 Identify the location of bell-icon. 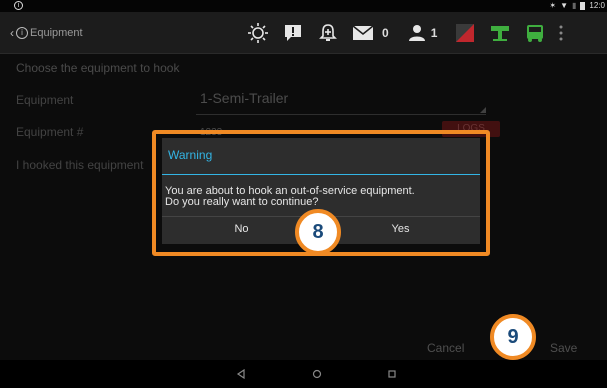
(328, 33).